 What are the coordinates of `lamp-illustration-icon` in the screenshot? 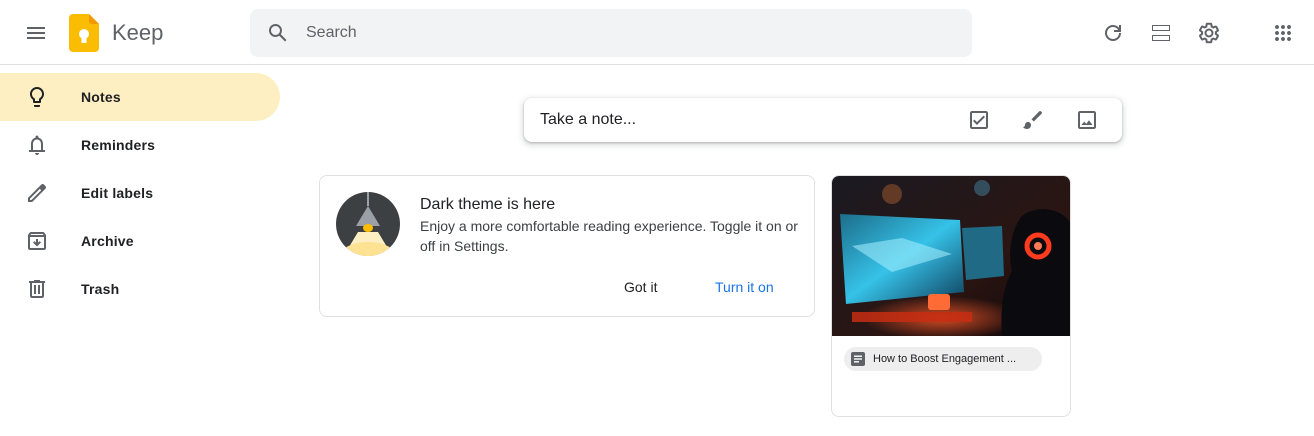 It's located at (368, 224).